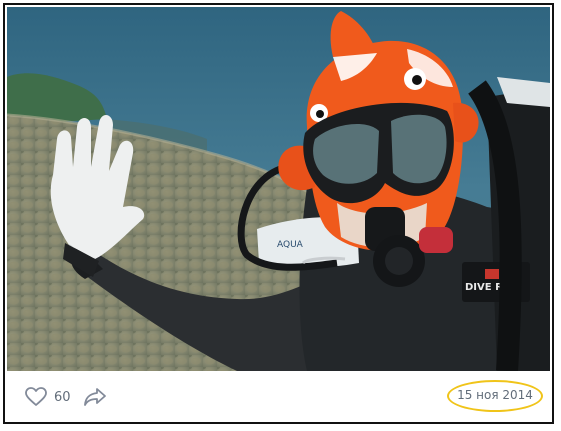 The image size is (561, 431). Describe the element at coordinates (290, 245) in the screenshot. I see `bcd-brand-text: AQUA` at that location.